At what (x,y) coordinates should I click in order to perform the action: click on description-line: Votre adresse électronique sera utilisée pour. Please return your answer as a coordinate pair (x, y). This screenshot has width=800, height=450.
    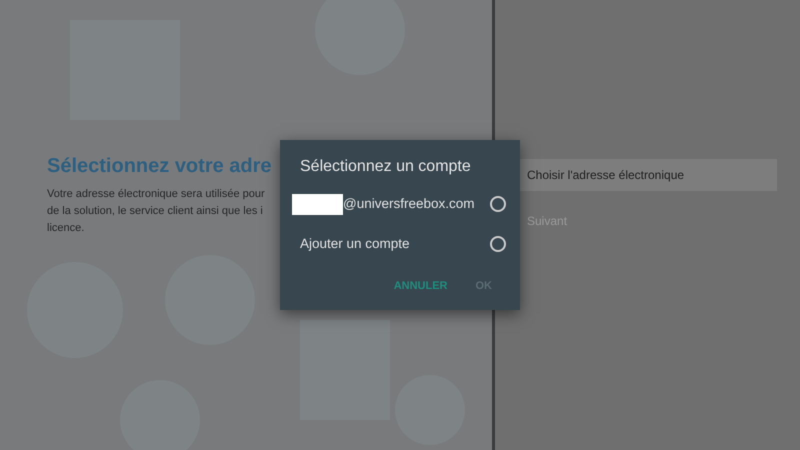
    Looking at the image, I should click on (156, 194).